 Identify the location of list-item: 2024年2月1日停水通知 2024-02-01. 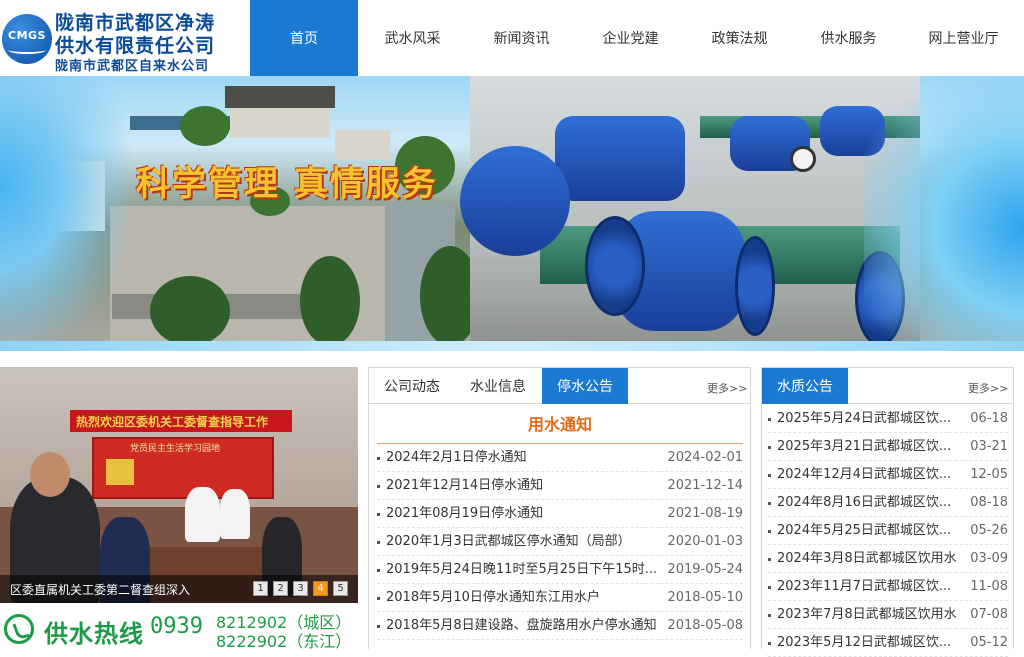
(560, 458).